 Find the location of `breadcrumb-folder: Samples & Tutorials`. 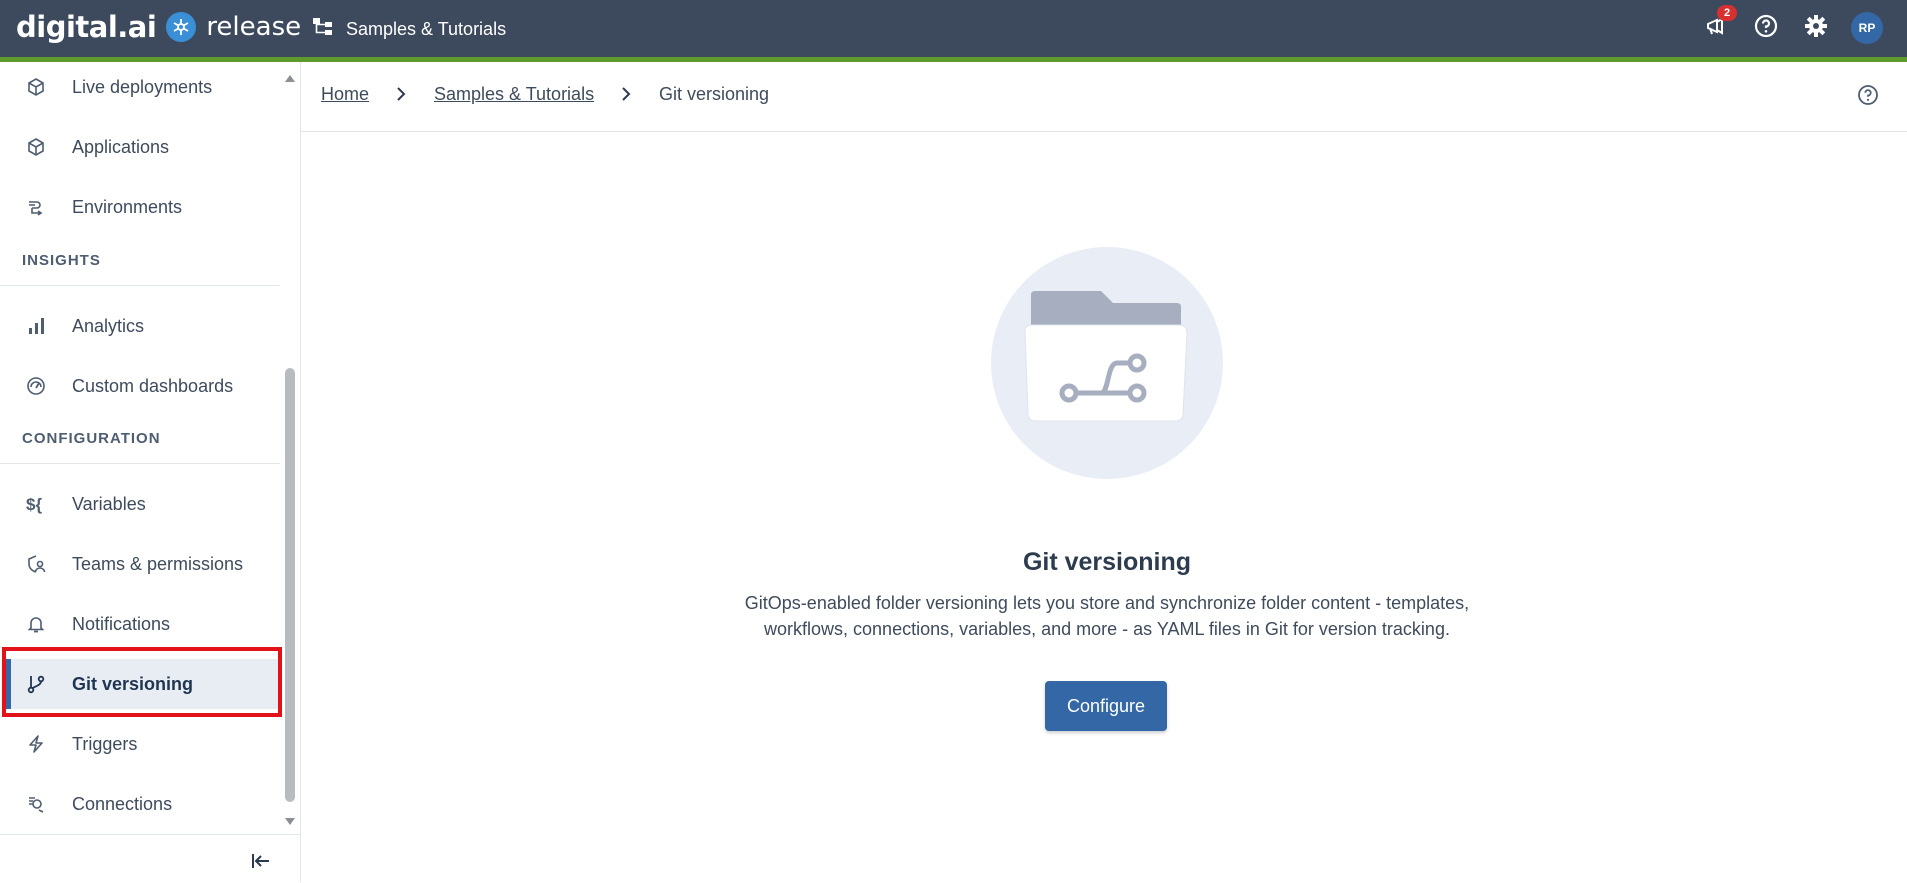

breadcrumb-folder: Samples & Tutorials is located at coordinates (514, 94).